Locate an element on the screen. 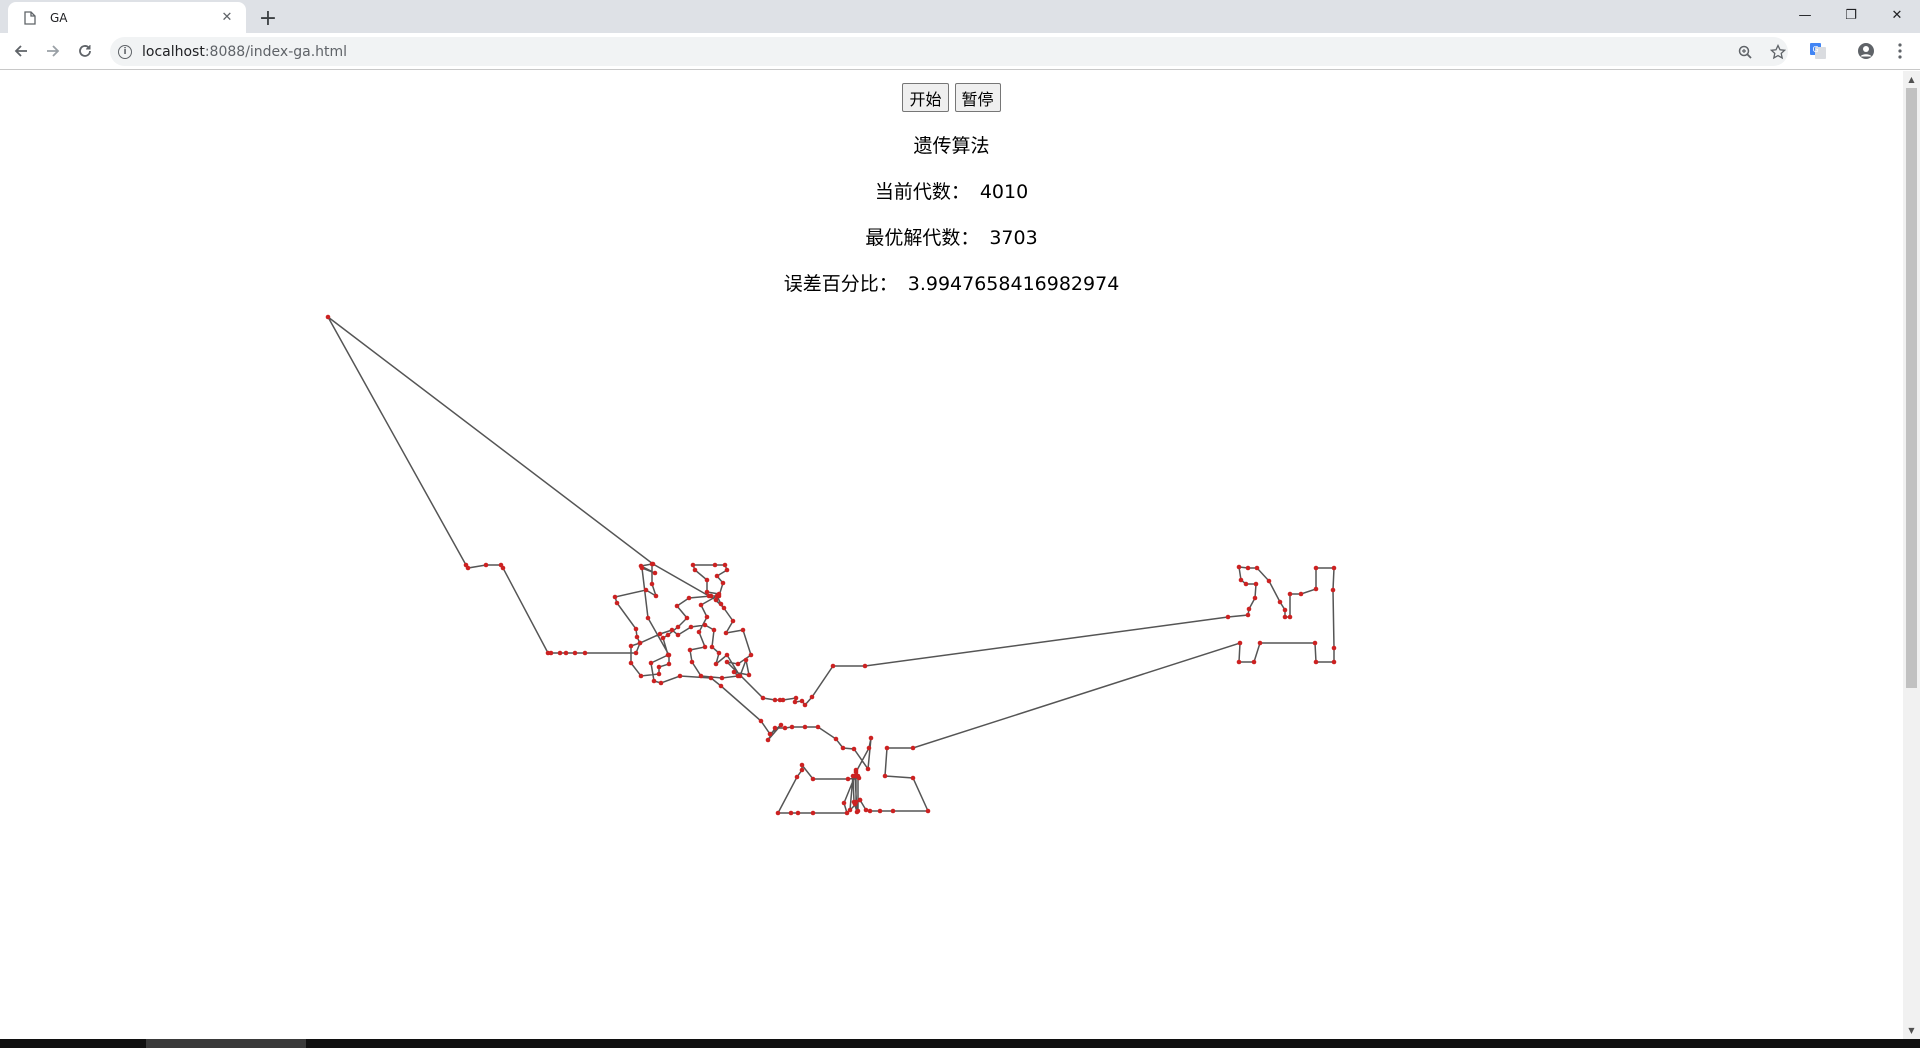 This screenshot has width=1920, height=1048. best-generation: 最优解代数： 3703 is located at coordinates (951, 236).